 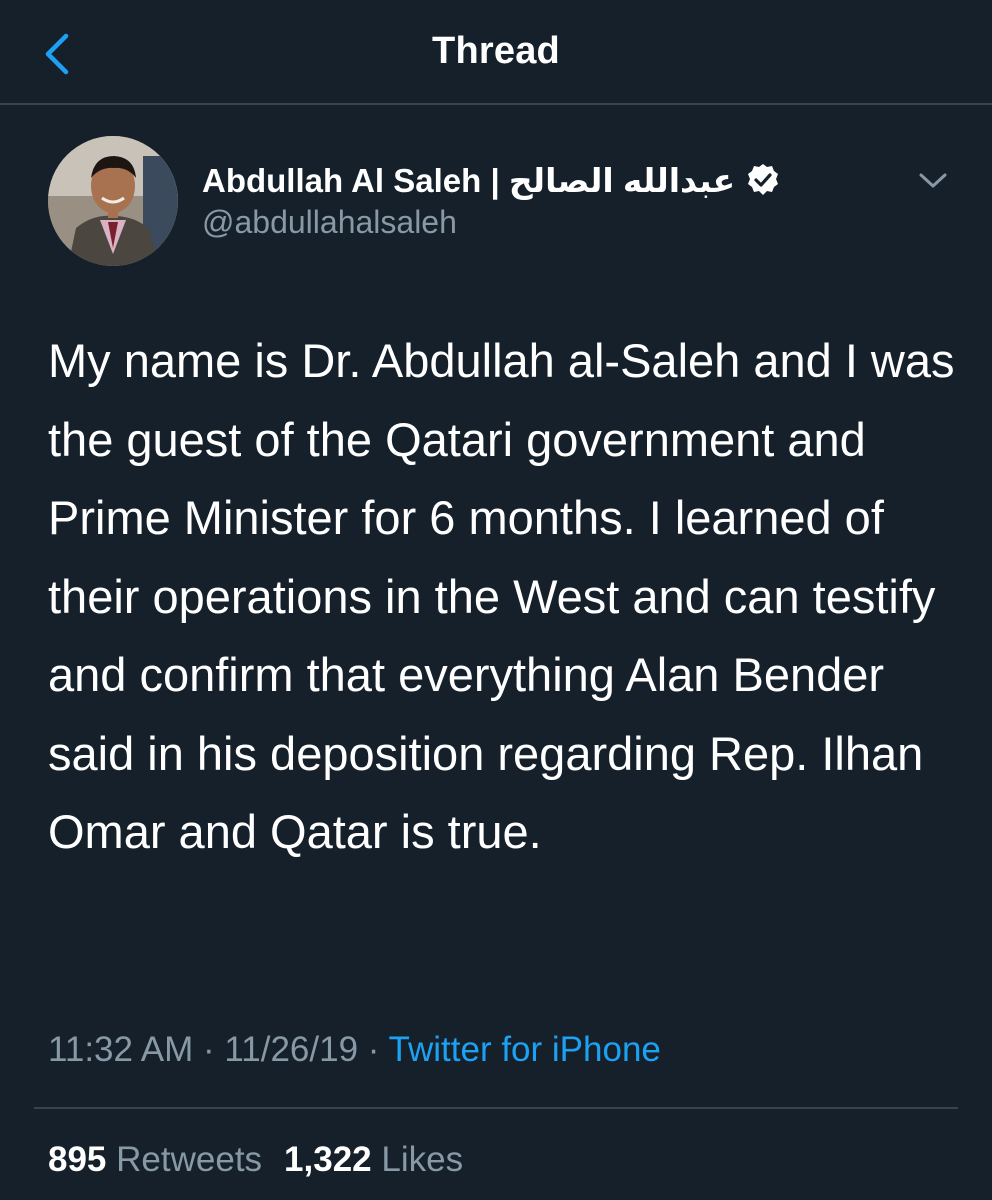 I want to click on retweets-count: 895, so click(x=77, y=1159).